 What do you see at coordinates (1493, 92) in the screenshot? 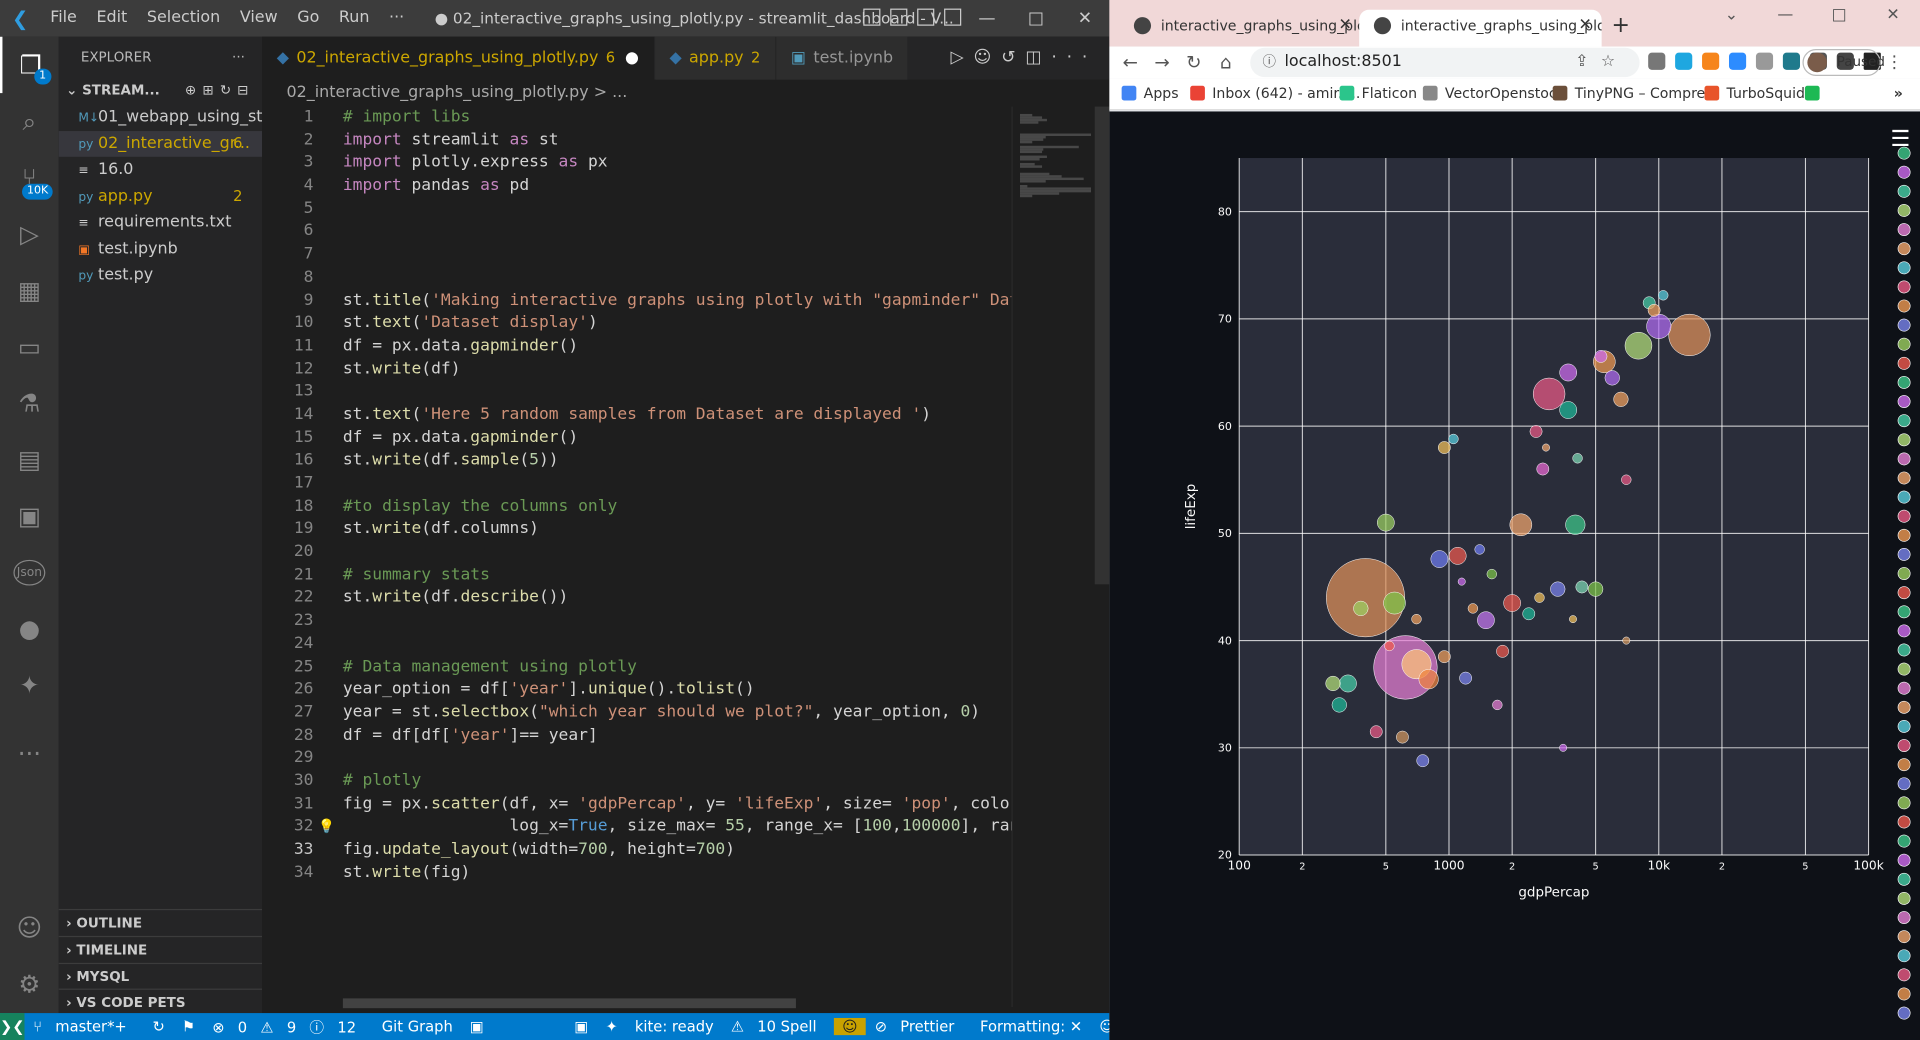
I see `bookmark-vectoropenstock: VectorOpenstock` at bounding box center [1493, 92].